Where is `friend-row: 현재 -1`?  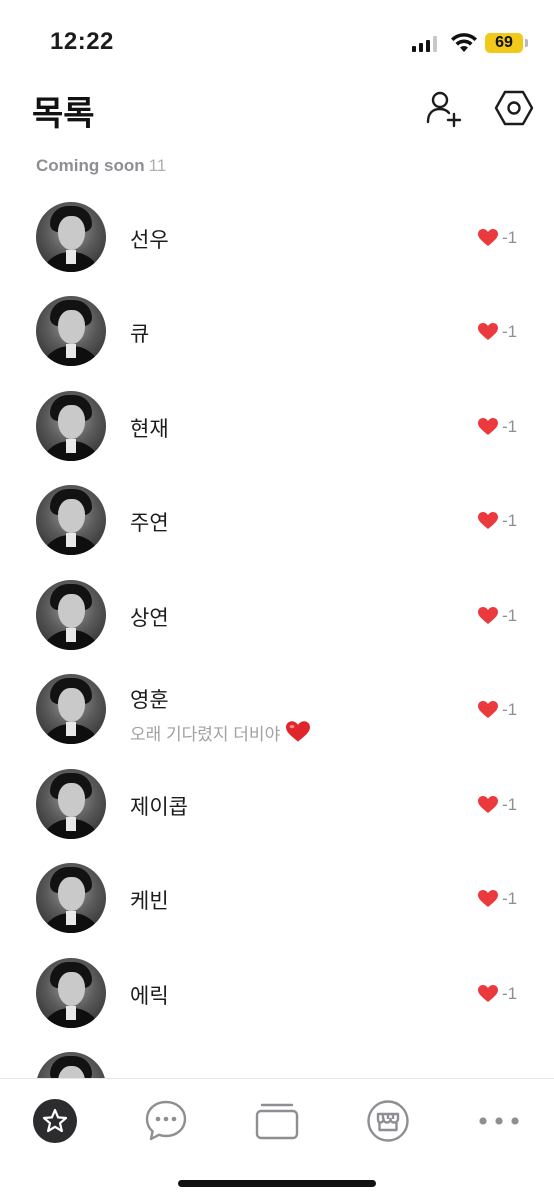 friend-row: 현재 -1 is located at coordinates (277, 426).